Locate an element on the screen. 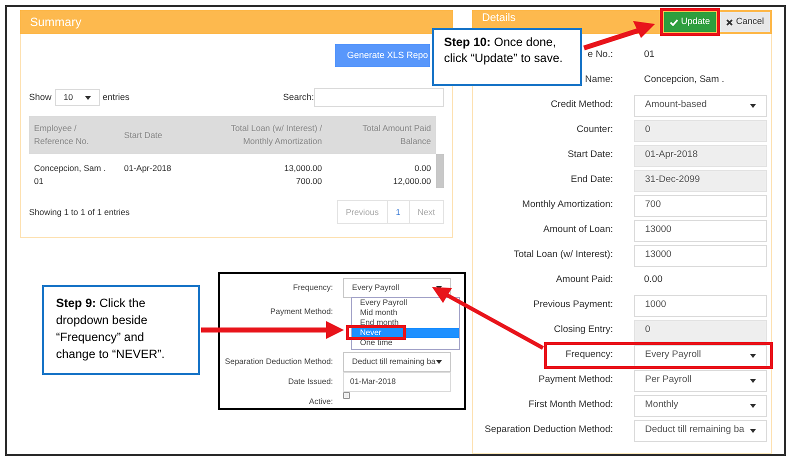  page-size-select: 10 is located at coordinates (77, 97).